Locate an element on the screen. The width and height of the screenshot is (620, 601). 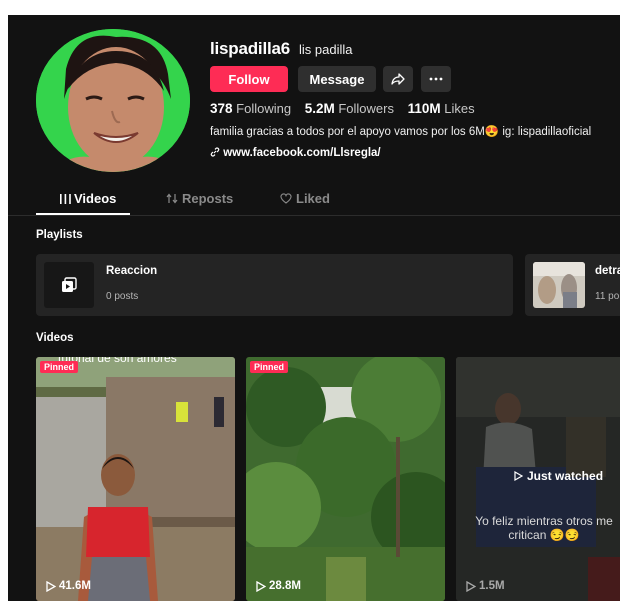
tab-liked: Liked is located at coordinates (305, 198).